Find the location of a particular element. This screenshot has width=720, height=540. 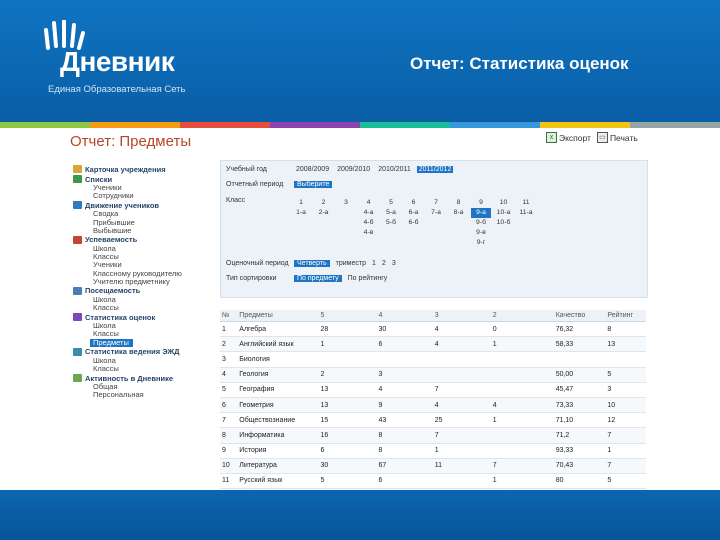

class-option: 9-г is located at coordinates (481, 243).